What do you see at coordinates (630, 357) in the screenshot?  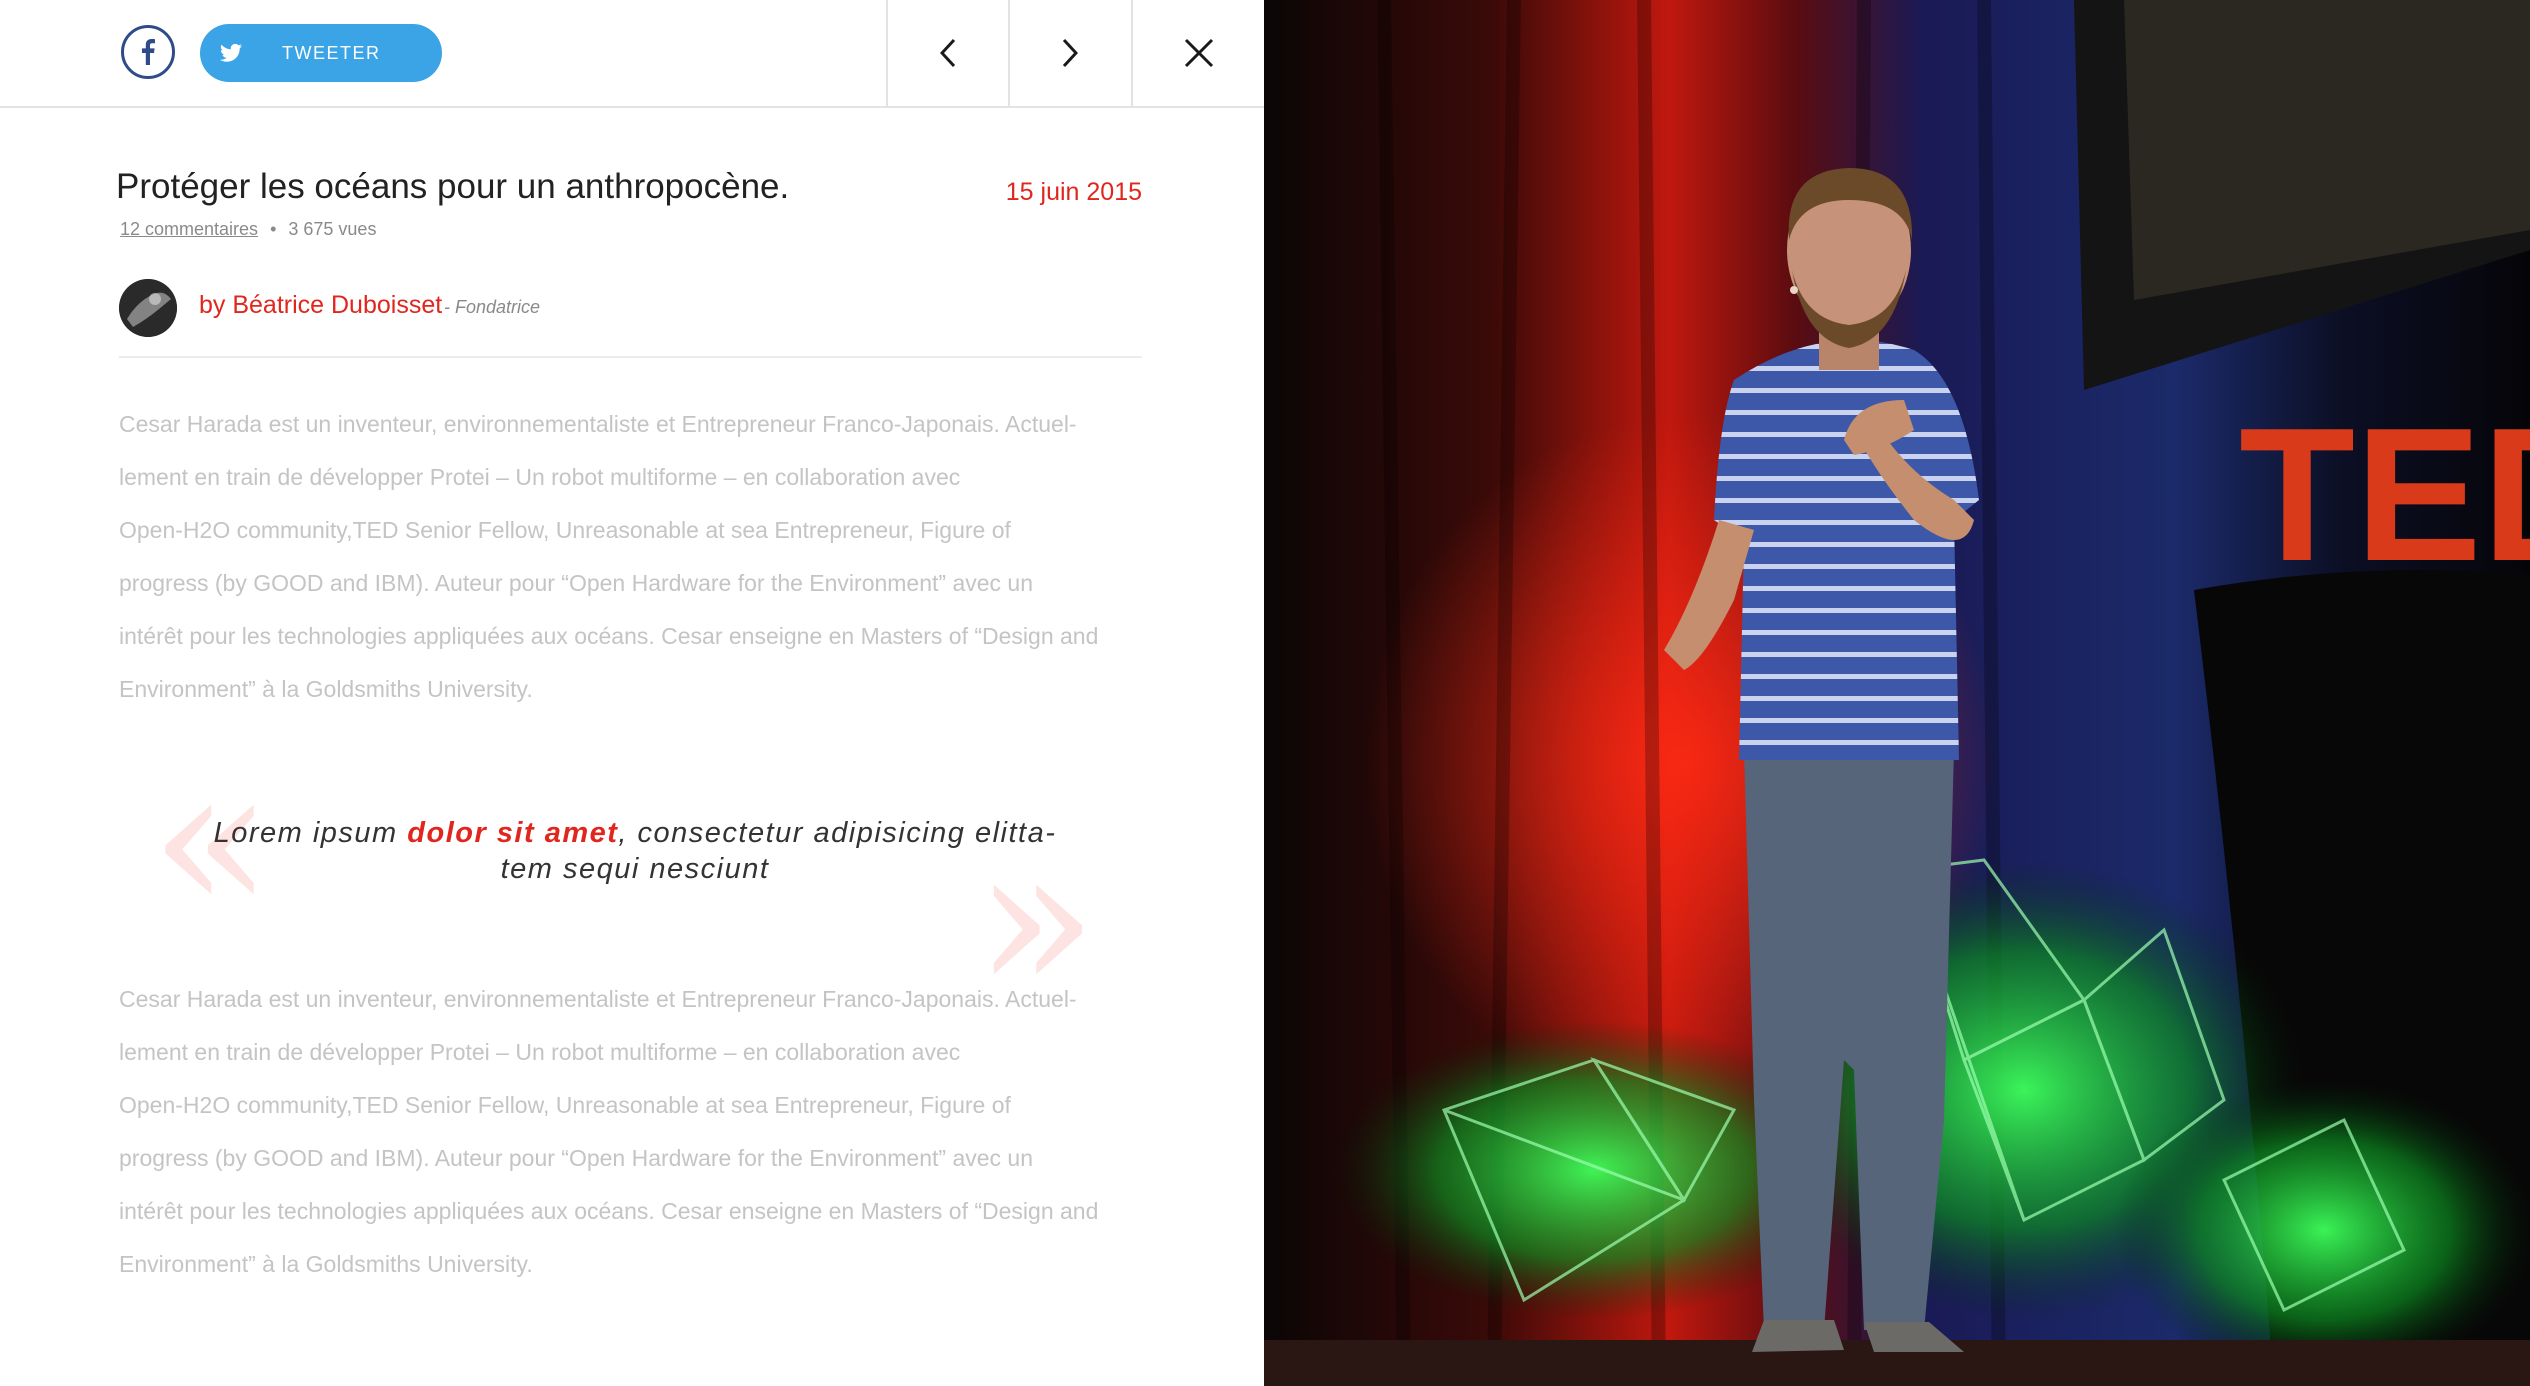 I see `divider` at bounding box center [630, 357].